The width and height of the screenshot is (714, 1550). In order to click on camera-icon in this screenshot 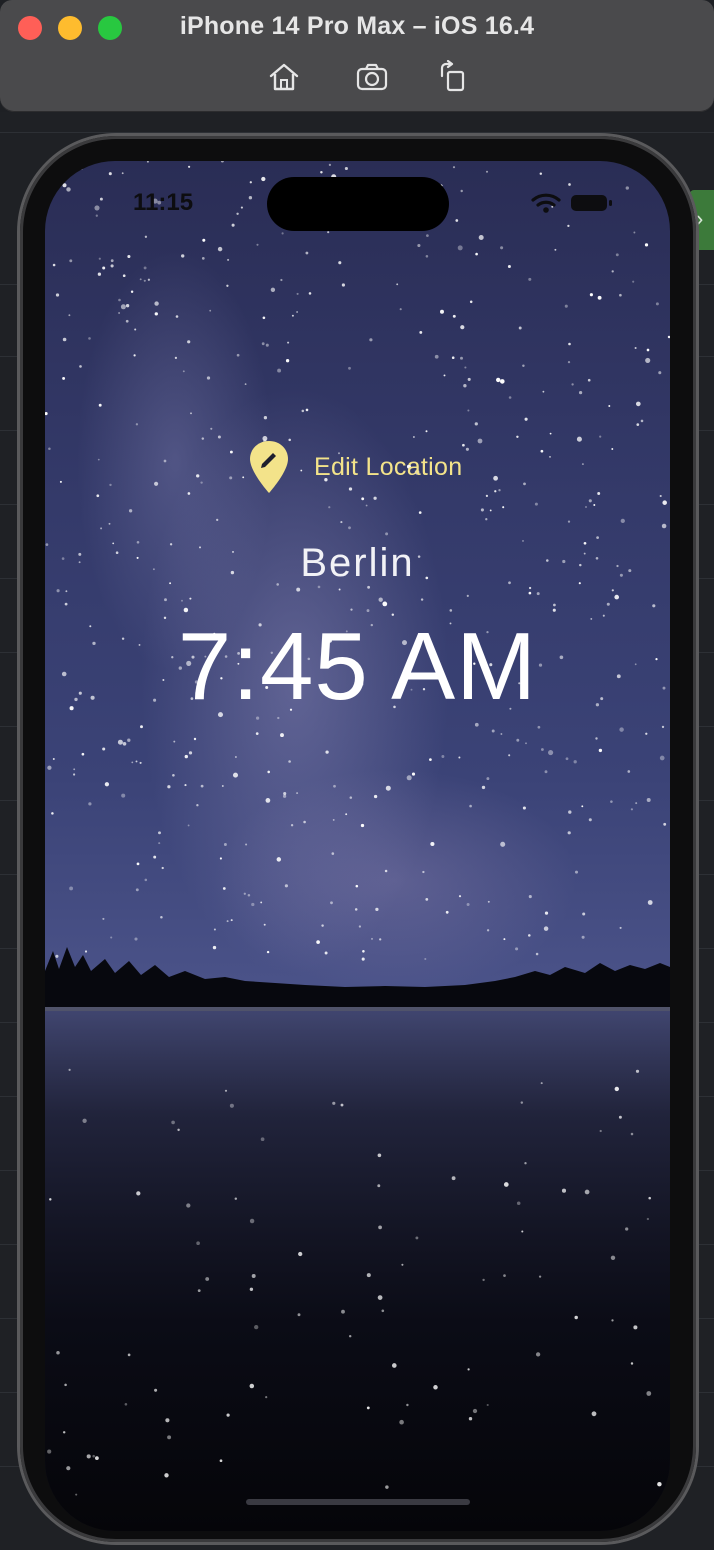, I will do `click(372, 77)`.